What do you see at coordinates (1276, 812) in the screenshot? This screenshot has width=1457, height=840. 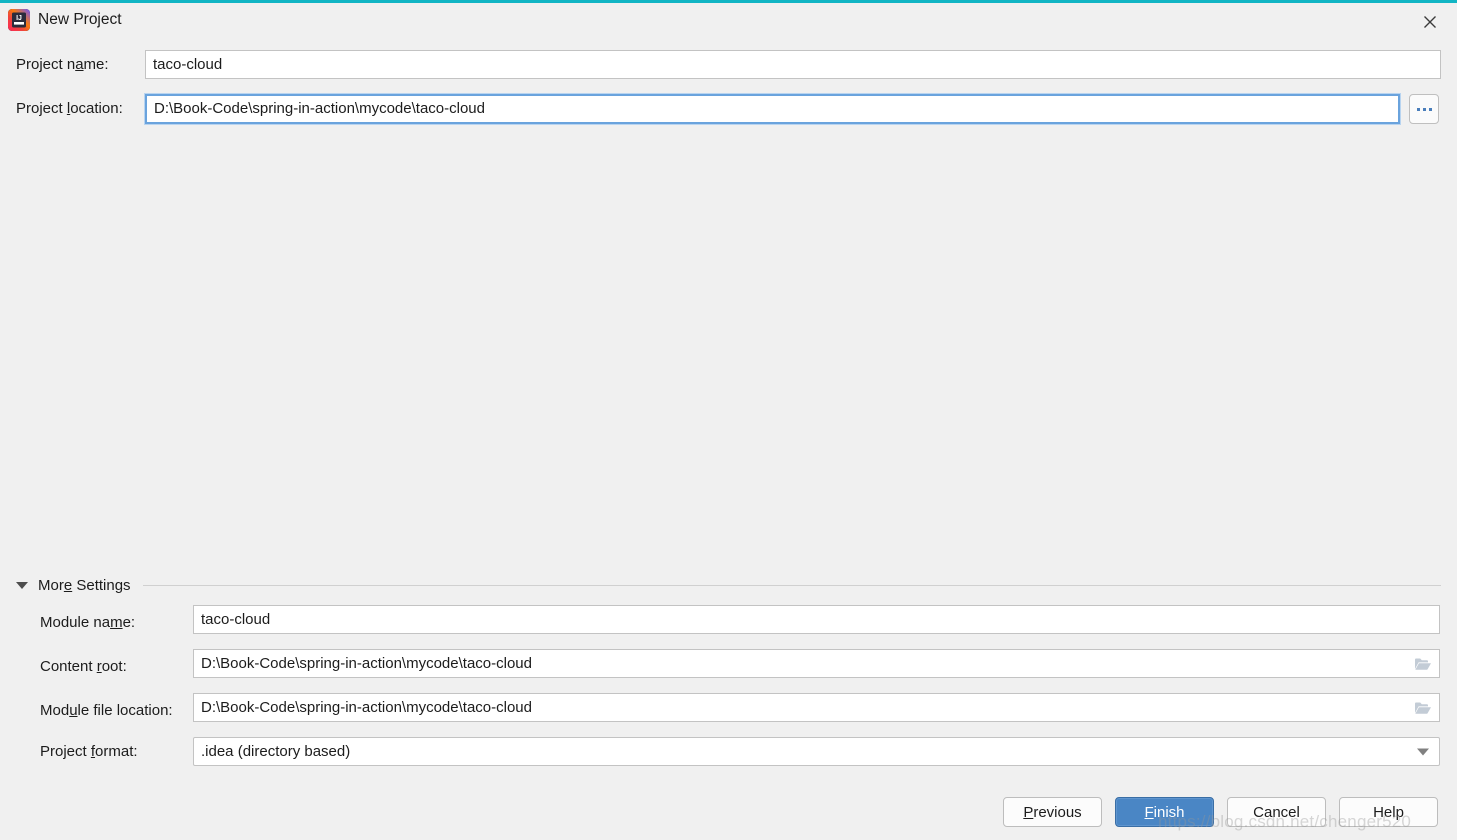 I see `cancel-button: Cancel` at bounding box center [1276, 812].